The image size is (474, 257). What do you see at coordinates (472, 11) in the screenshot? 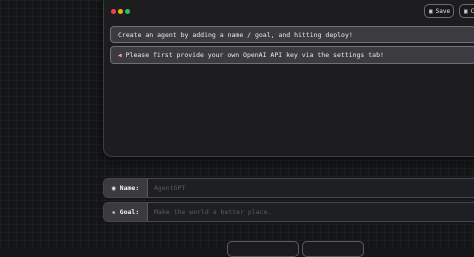
I see `copy-button-label: Co` at bounding box center [472, 11].